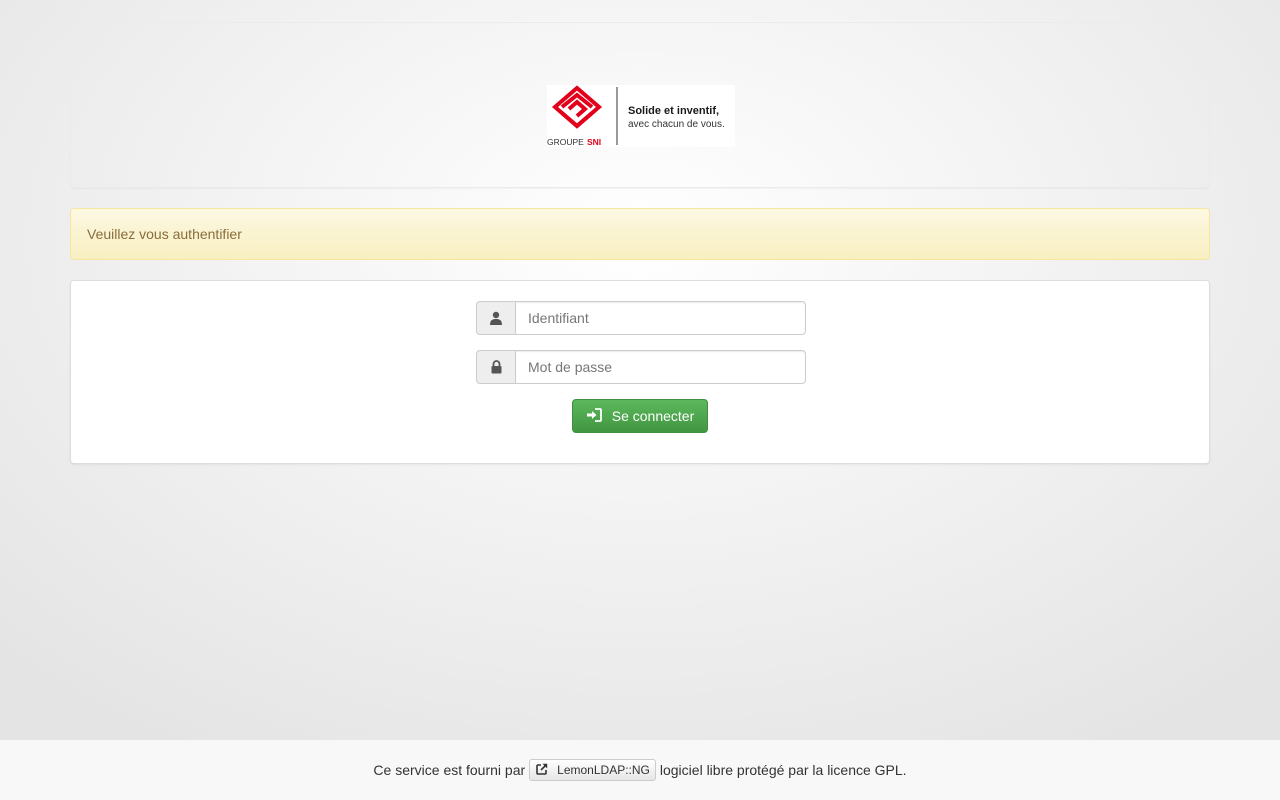  I want to click on logo-brand-name: SNI, so click(594, 142).